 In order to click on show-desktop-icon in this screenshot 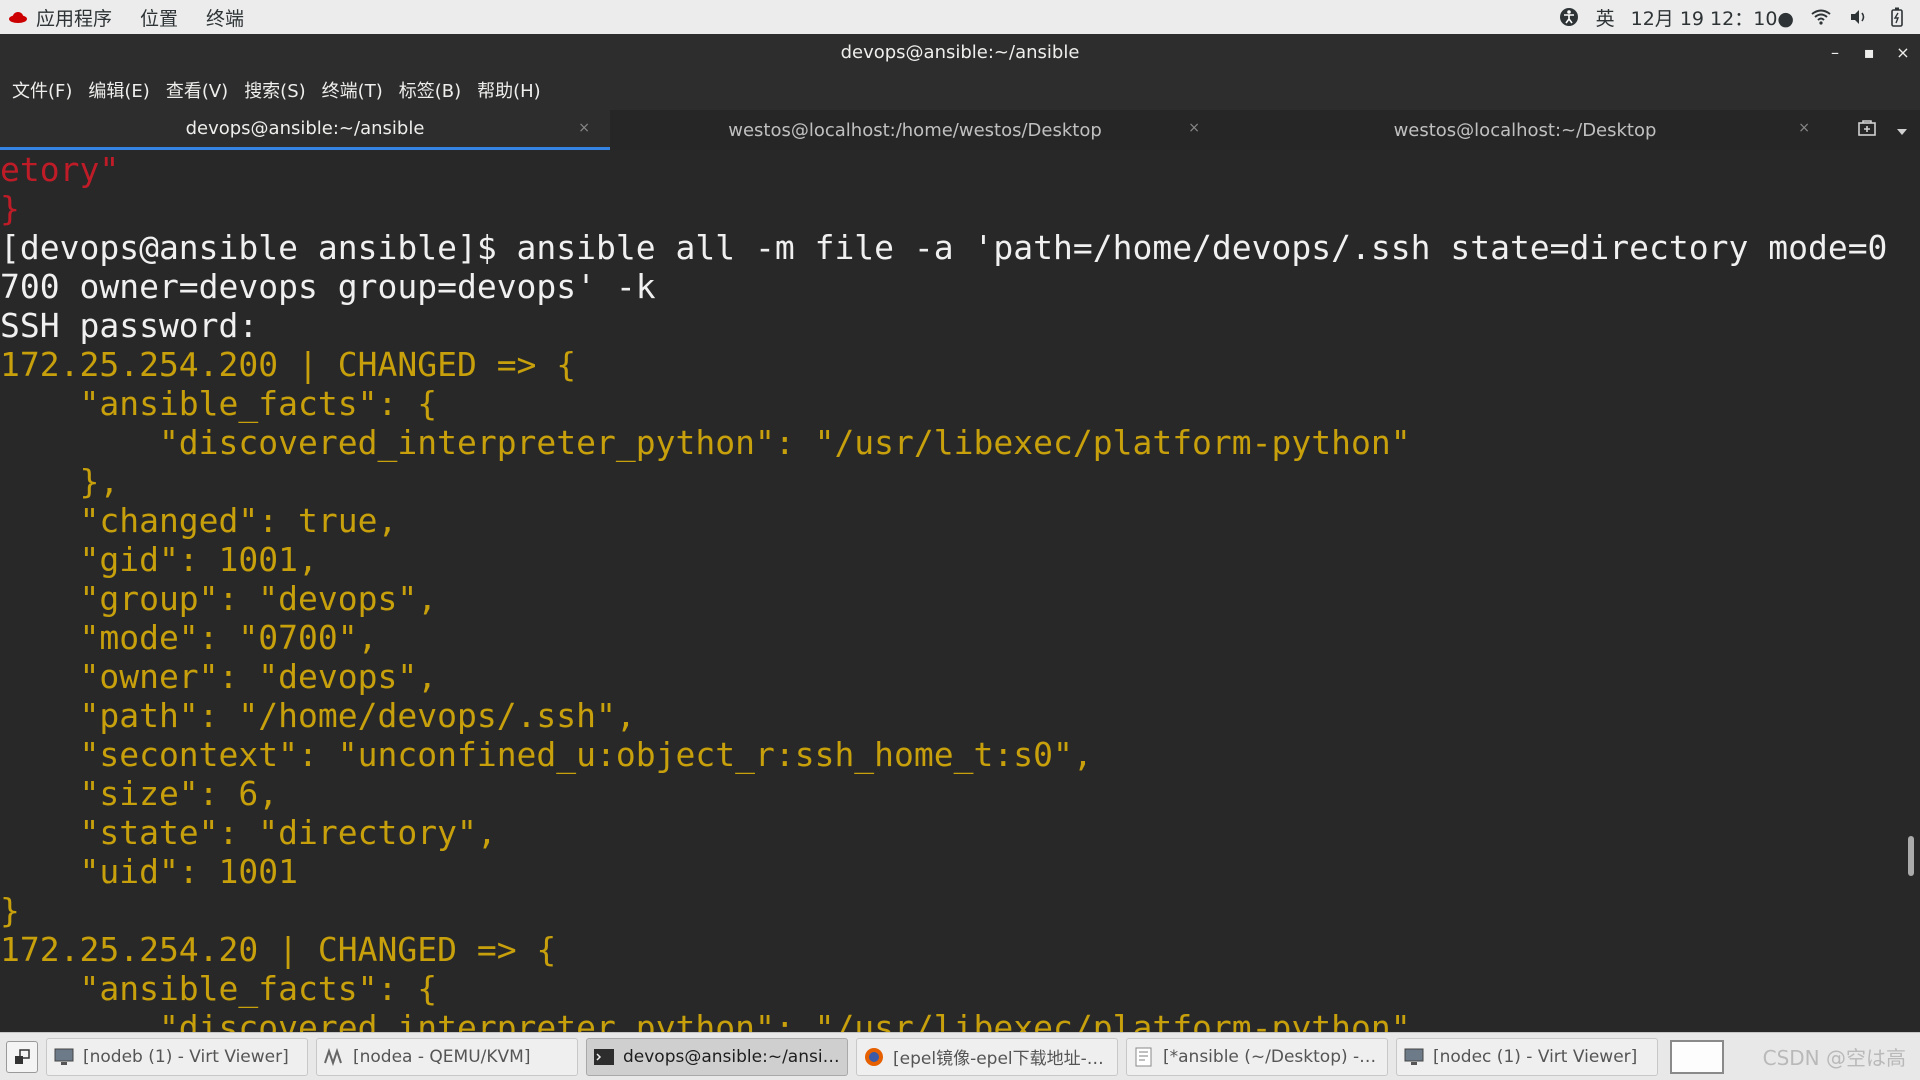, I will do `click(22, 1056)`.